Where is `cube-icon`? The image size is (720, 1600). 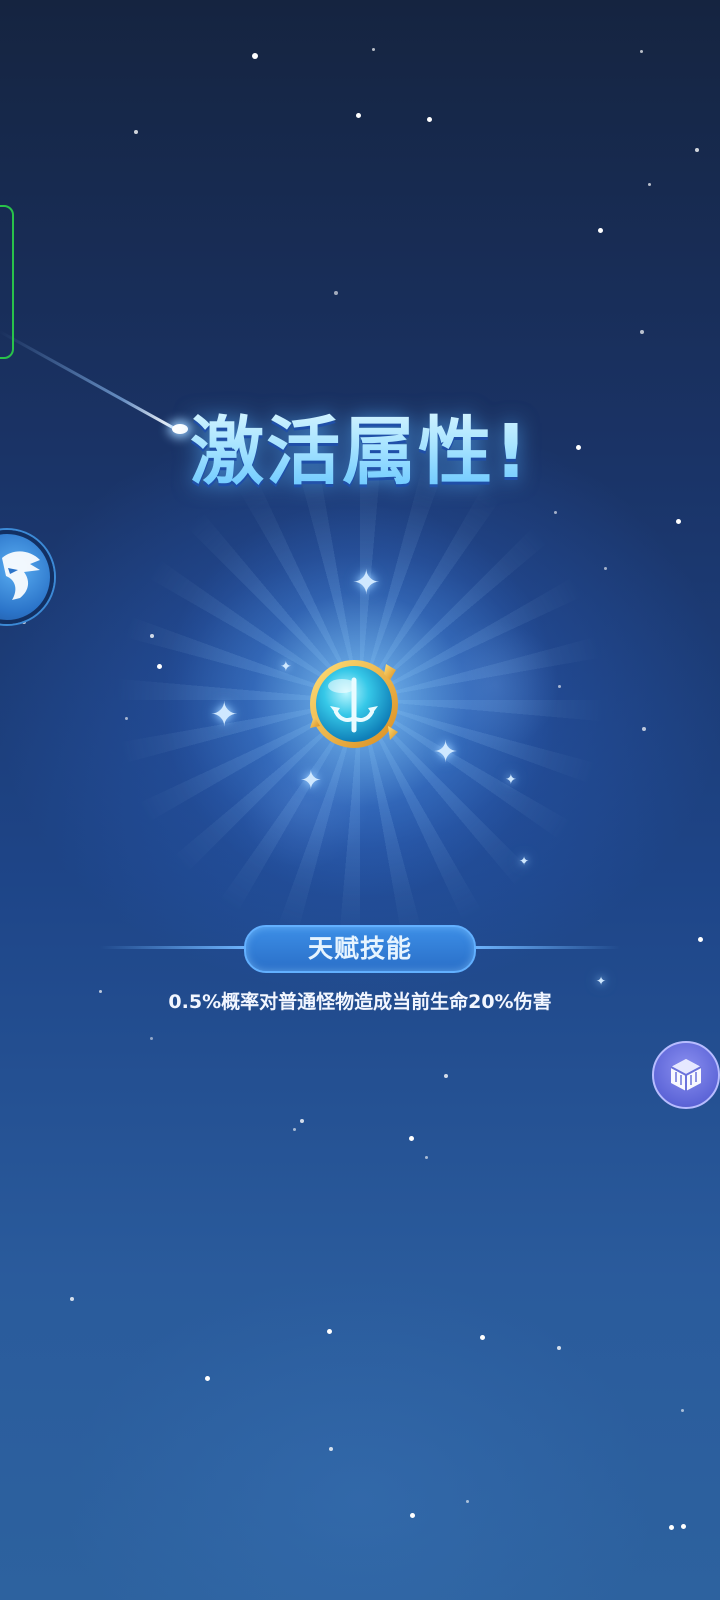
cube-icon is located at coordinates (686, 1075).